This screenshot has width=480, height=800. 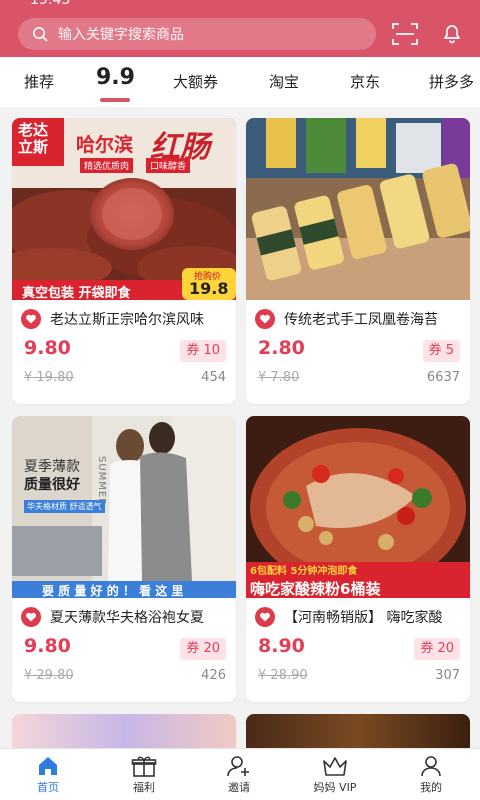 What do you see at coordinates (213, 377) in the screenshot?
I see `sold-count: 454` at bounding box center [213, 377].